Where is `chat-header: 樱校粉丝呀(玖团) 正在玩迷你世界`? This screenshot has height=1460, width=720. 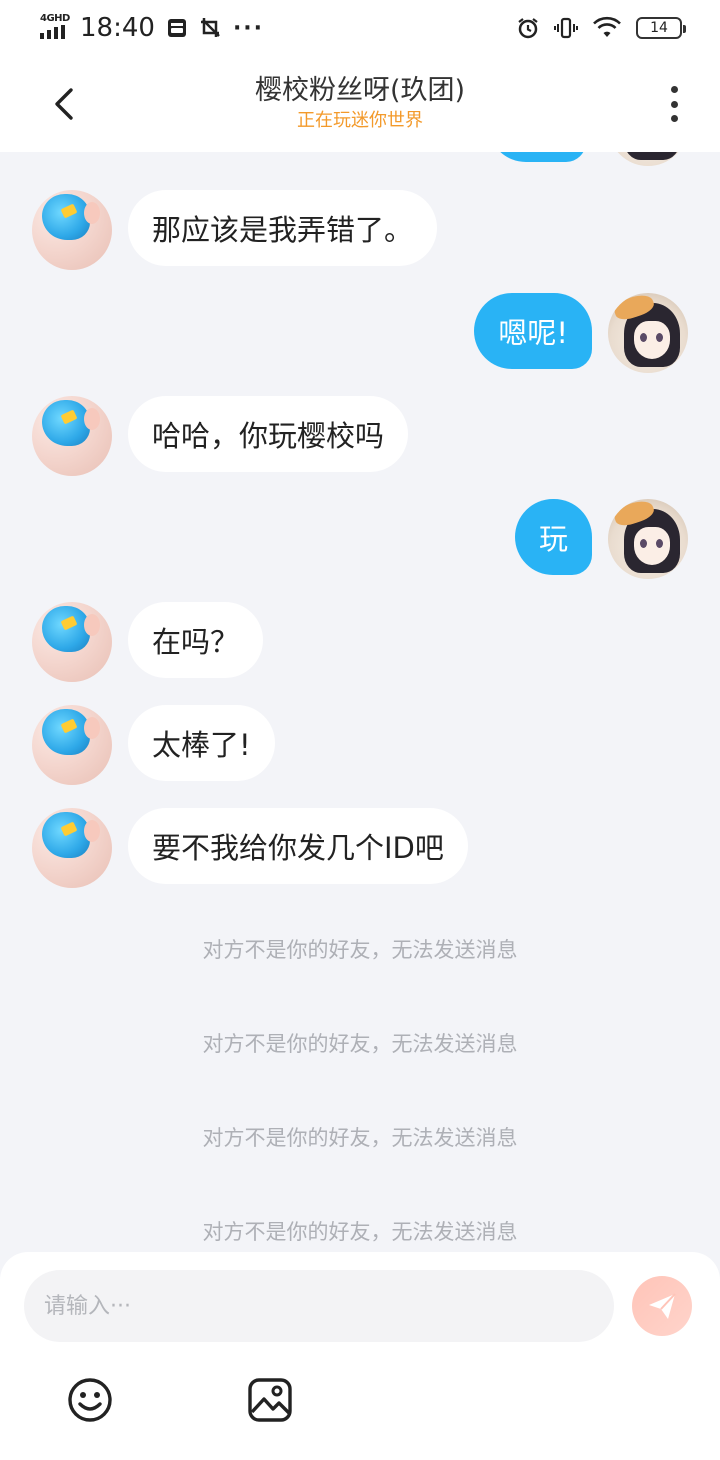 chat-header: 樱校粉丝呀(玖团) 正在玩迷你世界 is located at coordinates (360, 104).